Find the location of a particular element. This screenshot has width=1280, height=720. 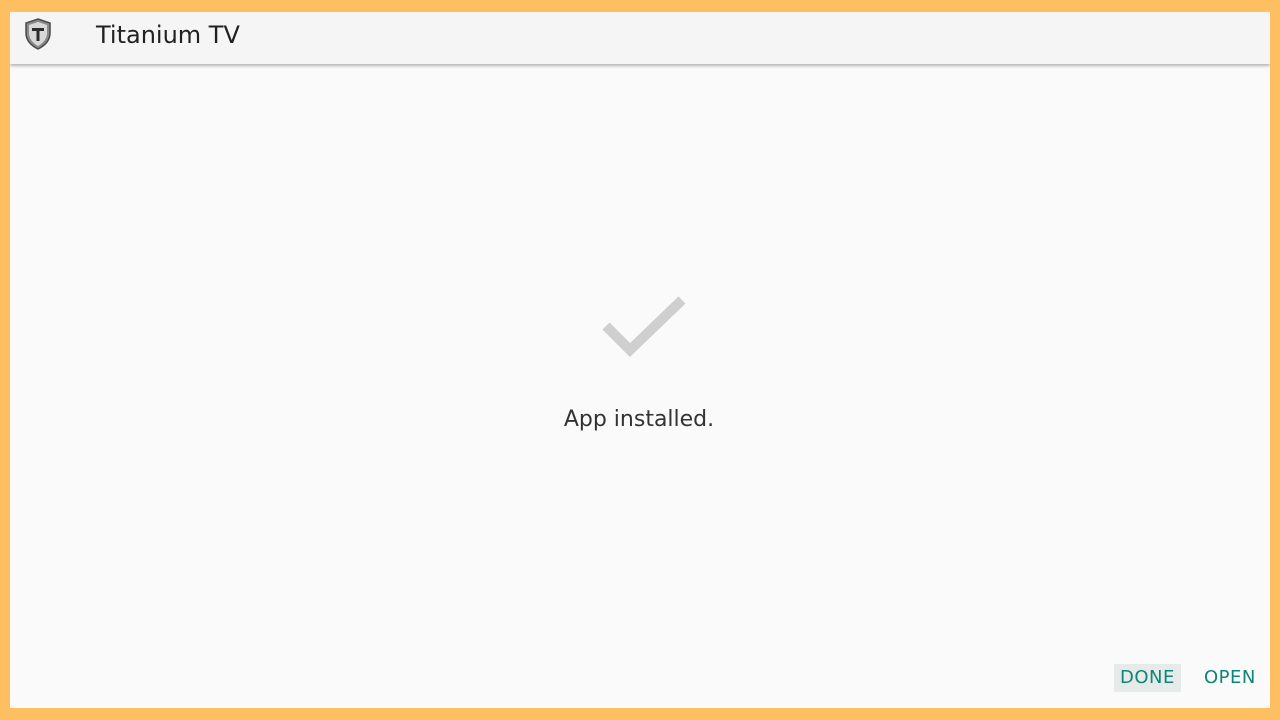

titanium-shield-icon is located at coordinates (38, 34).